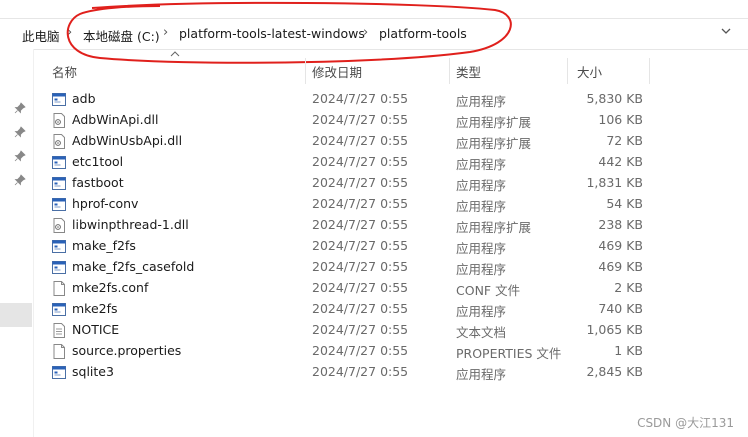 The height and width of the screenshot is (437, 748). Describe the element at coordinates (175, 54) in the screenshot. I see `sort-ascending-icon` at that location.